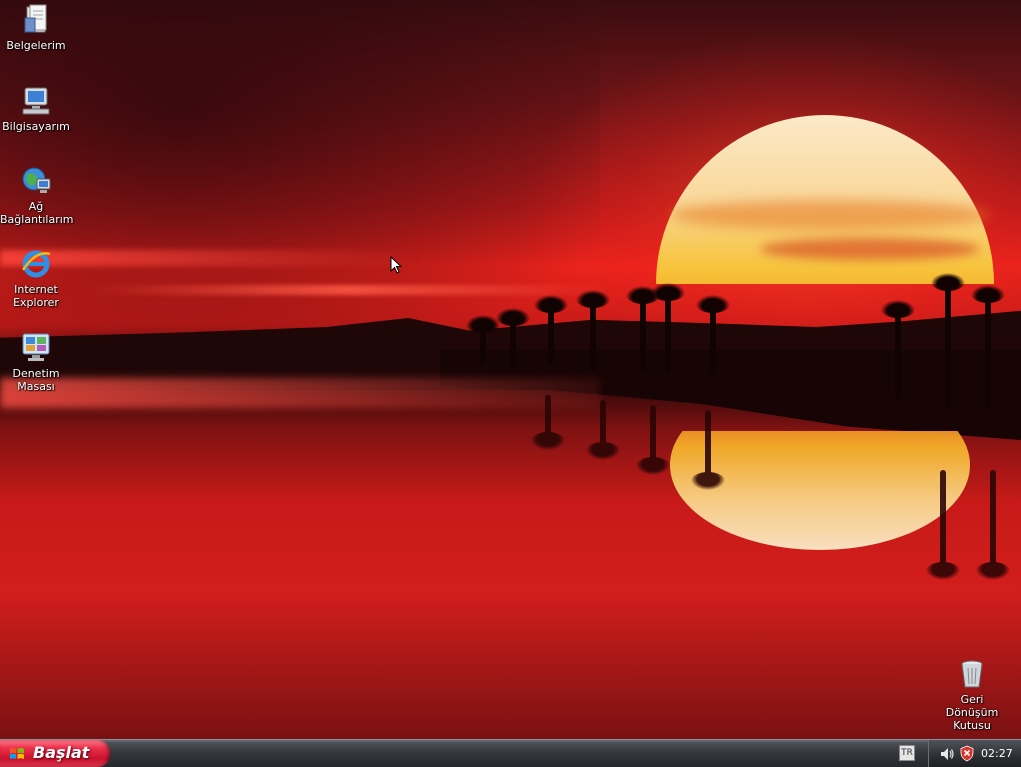 The image size is (1021, 767). I want to click on label-line: Geri Dönüşüm, so click(972, 706).